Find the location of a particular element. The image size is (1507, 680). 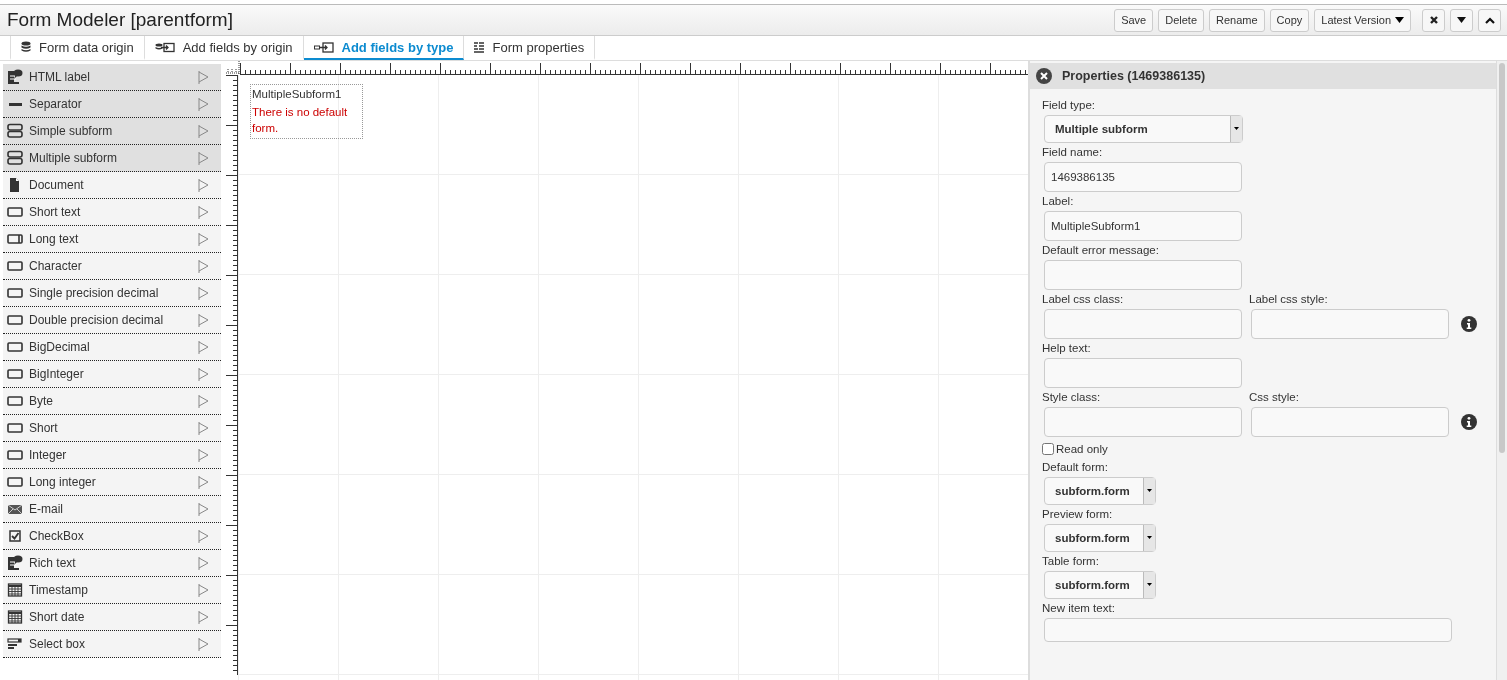

palette-item: Short date is located at coordinates (112, 617).